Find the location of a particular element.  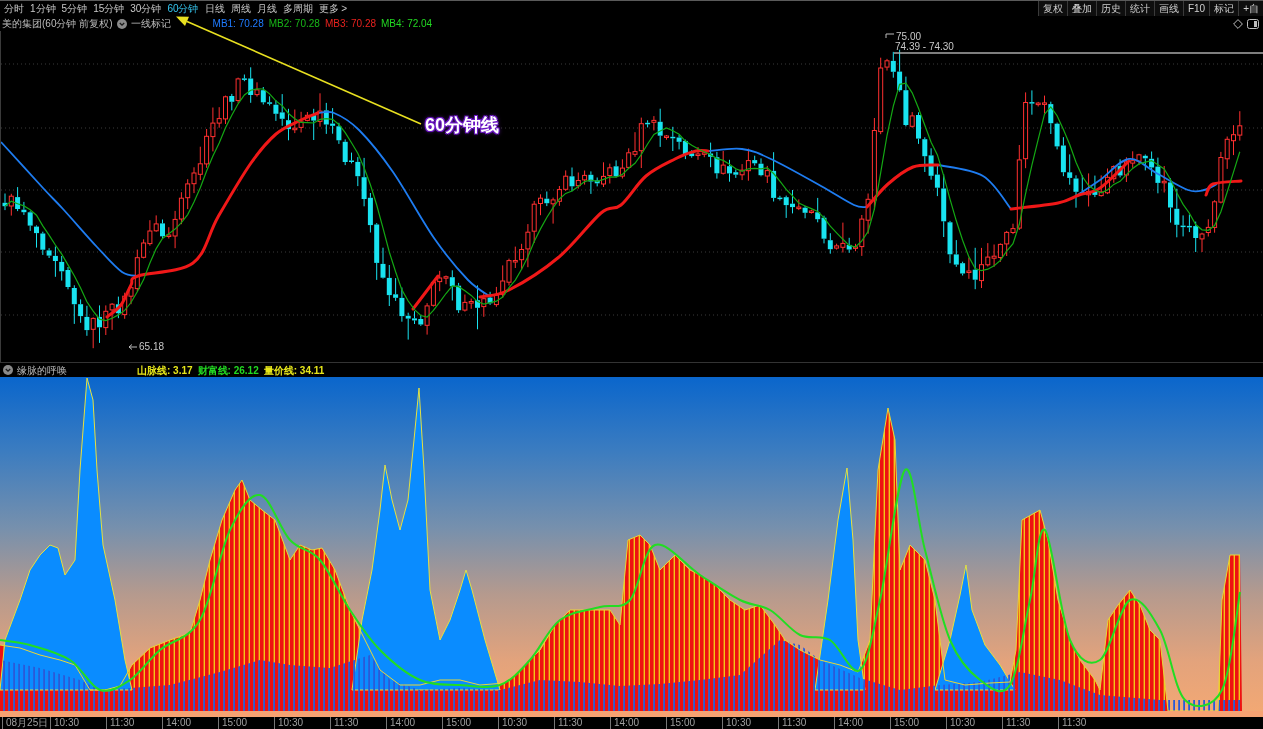

tool-button: +自 is located at coordinates (1250, 8).